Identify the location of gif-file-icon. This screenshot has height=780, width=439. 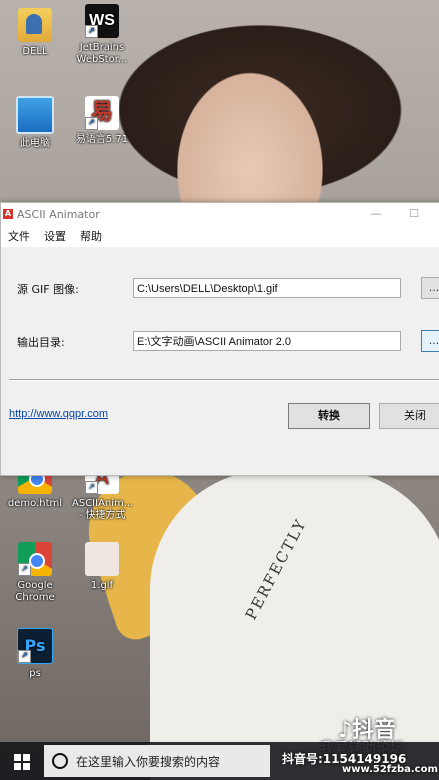
(102, 559).